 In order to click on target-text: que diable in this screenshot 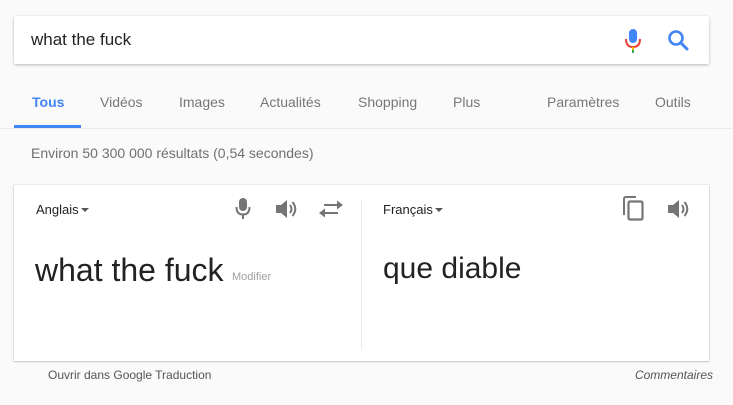, I will do `click(452, 268)`.